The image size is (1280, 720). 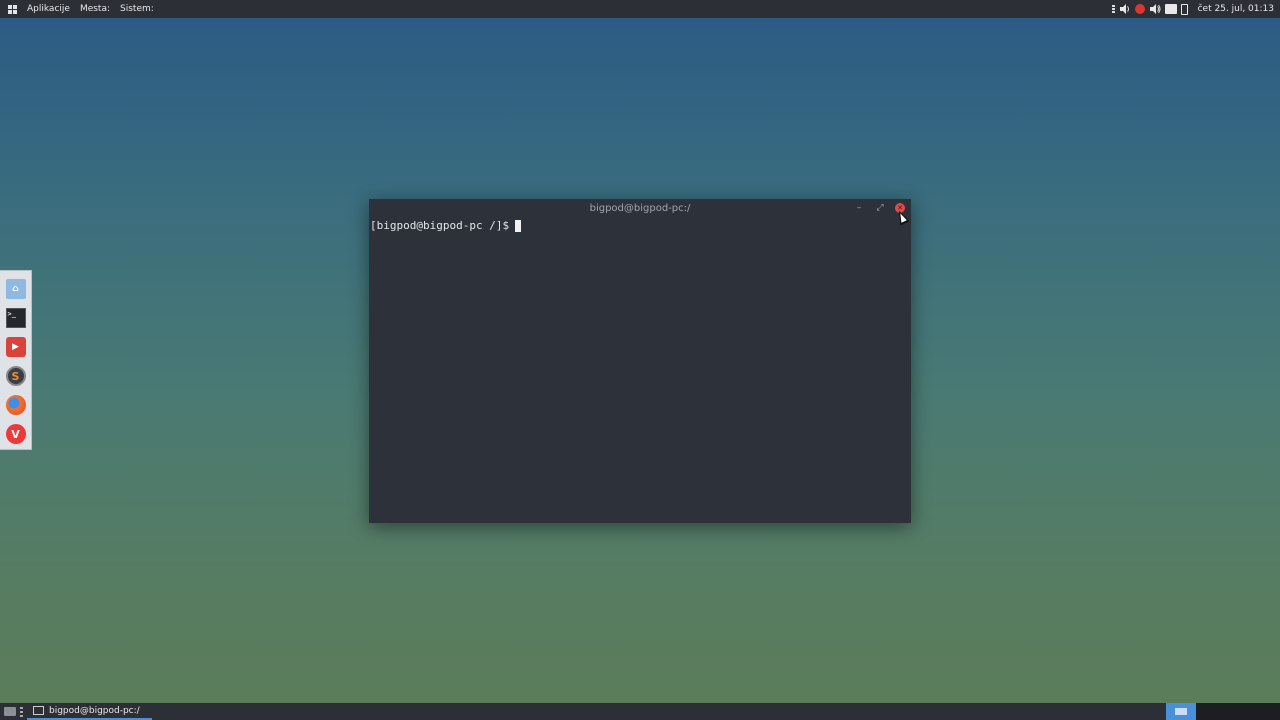 What do you see at coordinates (94, 710) in the screenshot?
I see `taskbar-item-label: bigpod@bigpod-pc:/` at bounding box center [94, 710].